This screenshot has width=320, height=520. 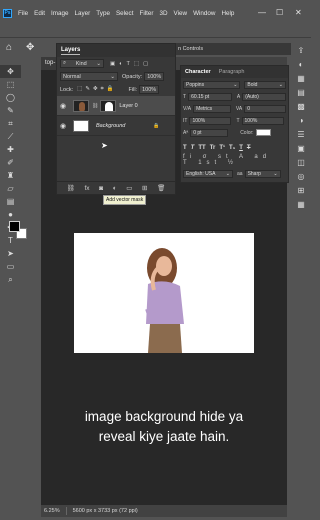 I want to click on patterns-icon: ▩, so click(x=301, y=106).